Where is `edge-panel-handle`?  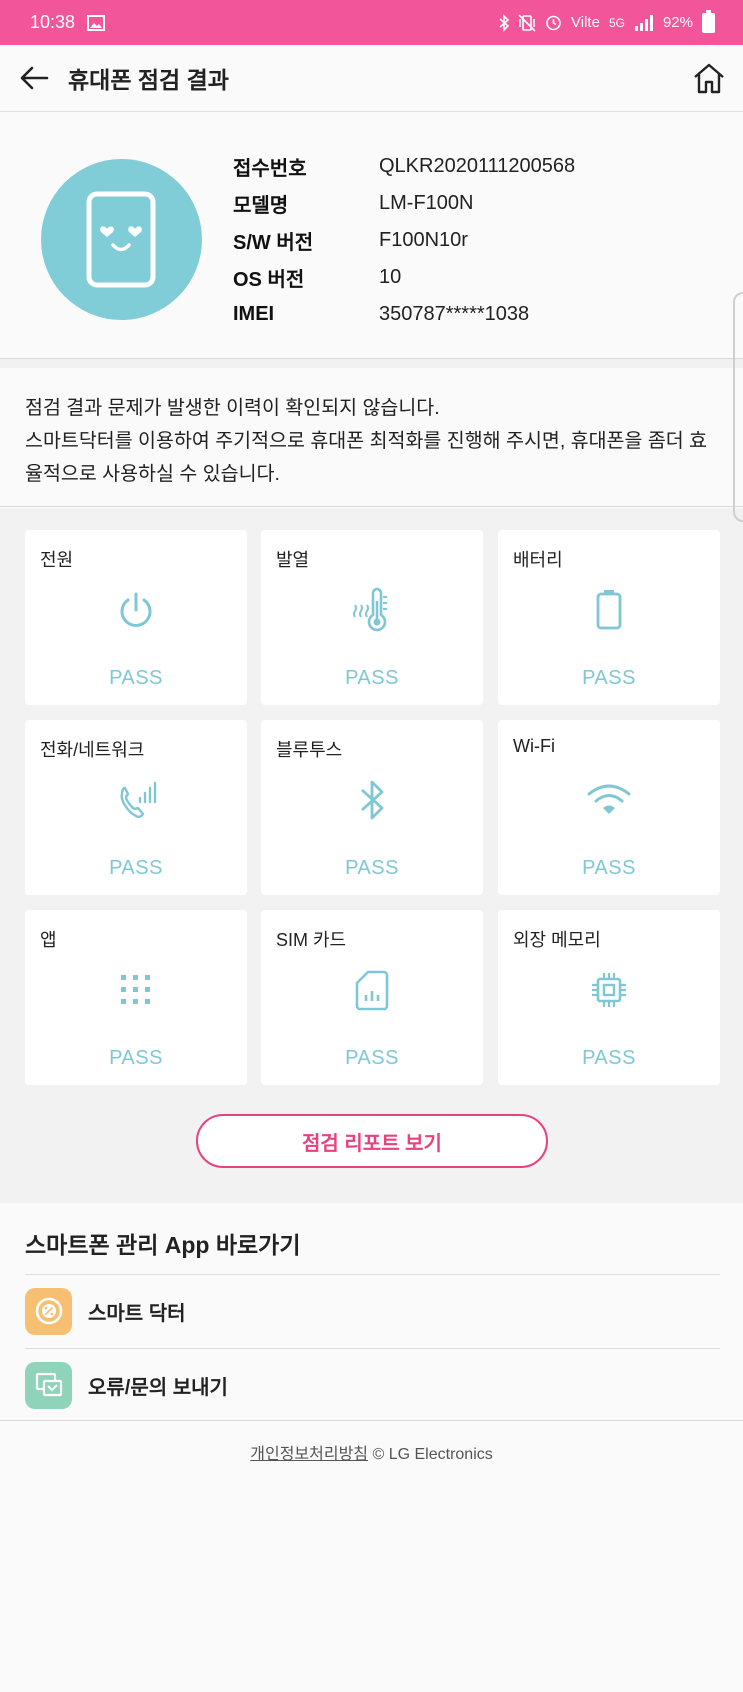 edge-panel-handle is located at coordinates (738, 407).